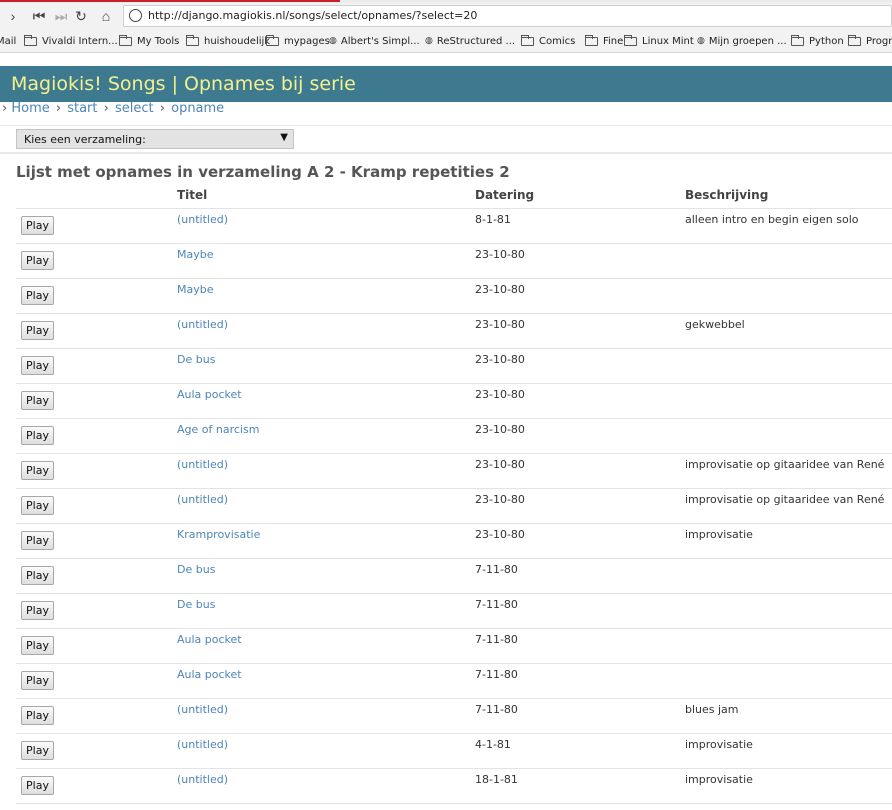  I want to click on bookmark-item: Python, so click(817, 41).